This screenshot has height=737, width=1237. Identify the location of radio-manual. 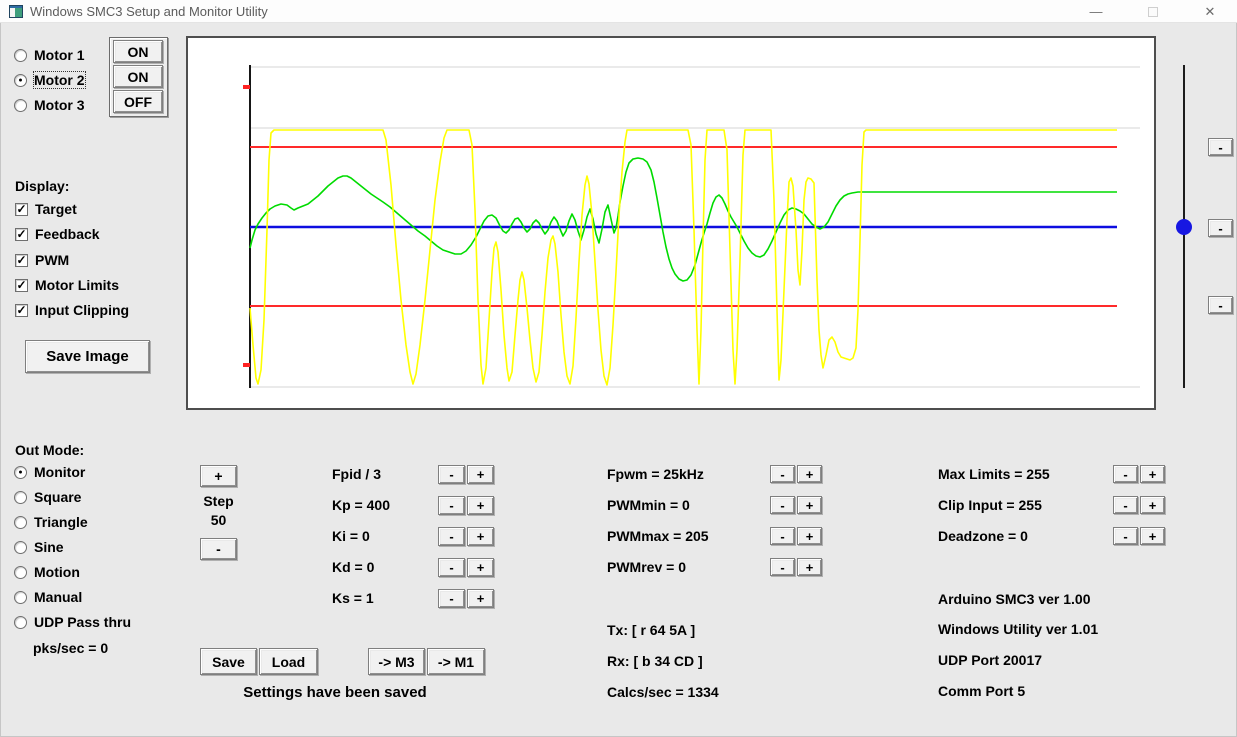
(20, 597).